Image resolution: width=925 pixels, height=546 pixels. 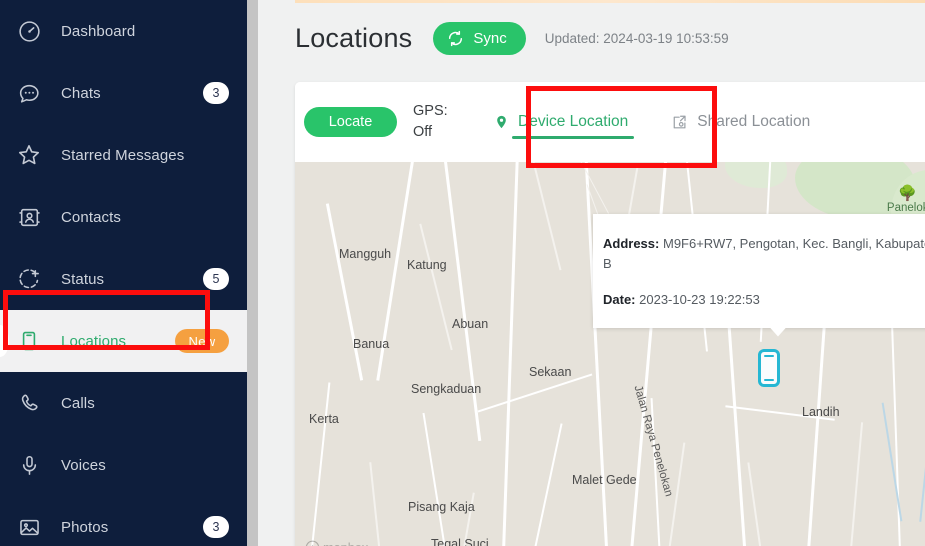 I want to click on map-label: Mangguh, so click(x=365, y=254).